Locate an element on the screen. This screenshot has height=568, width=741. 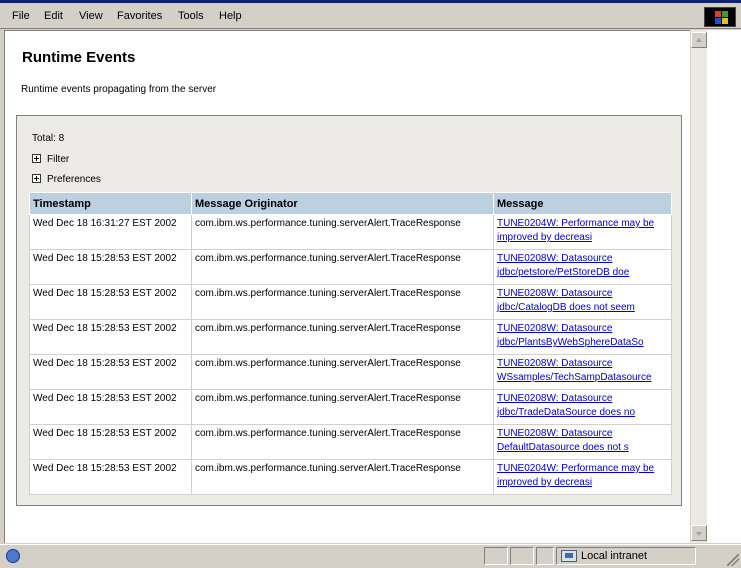
zone-label: Local intranet is located at coordinates (614, 556).